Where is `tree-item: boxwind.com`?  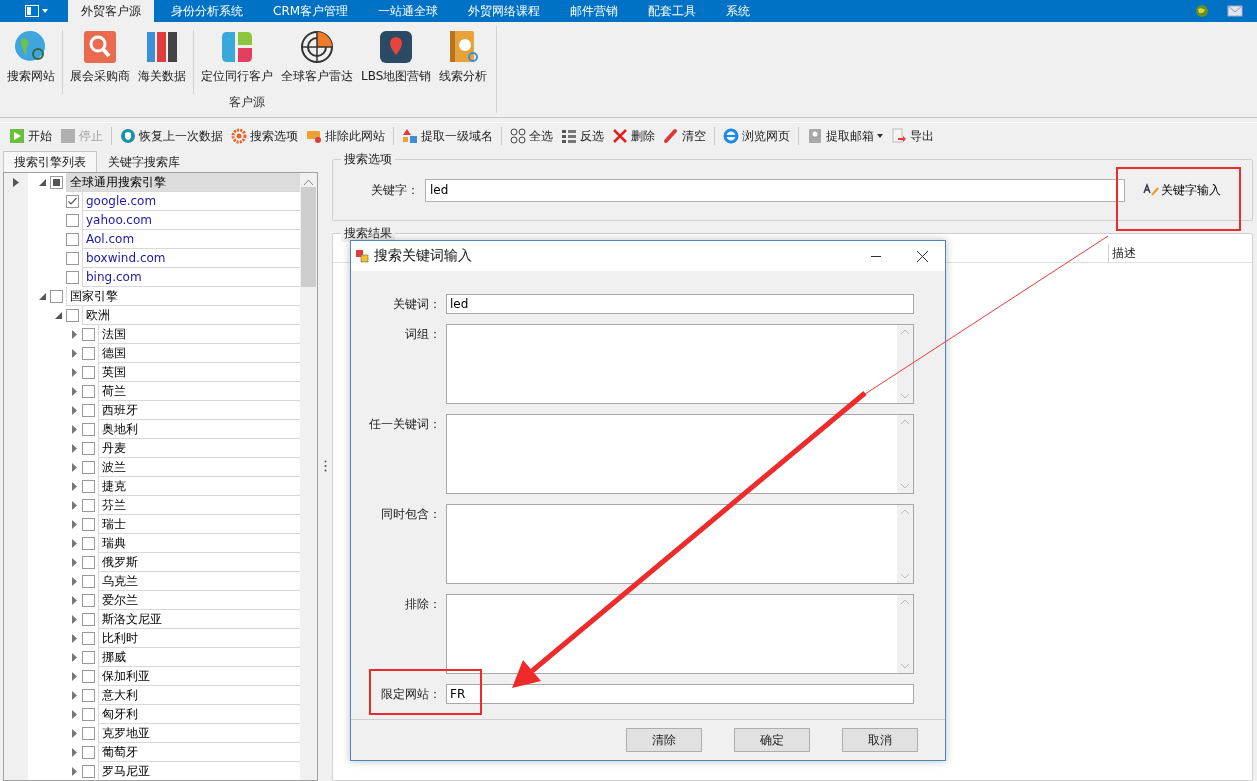 tree-item: boxwind.com is located at coordinates (191, 258).